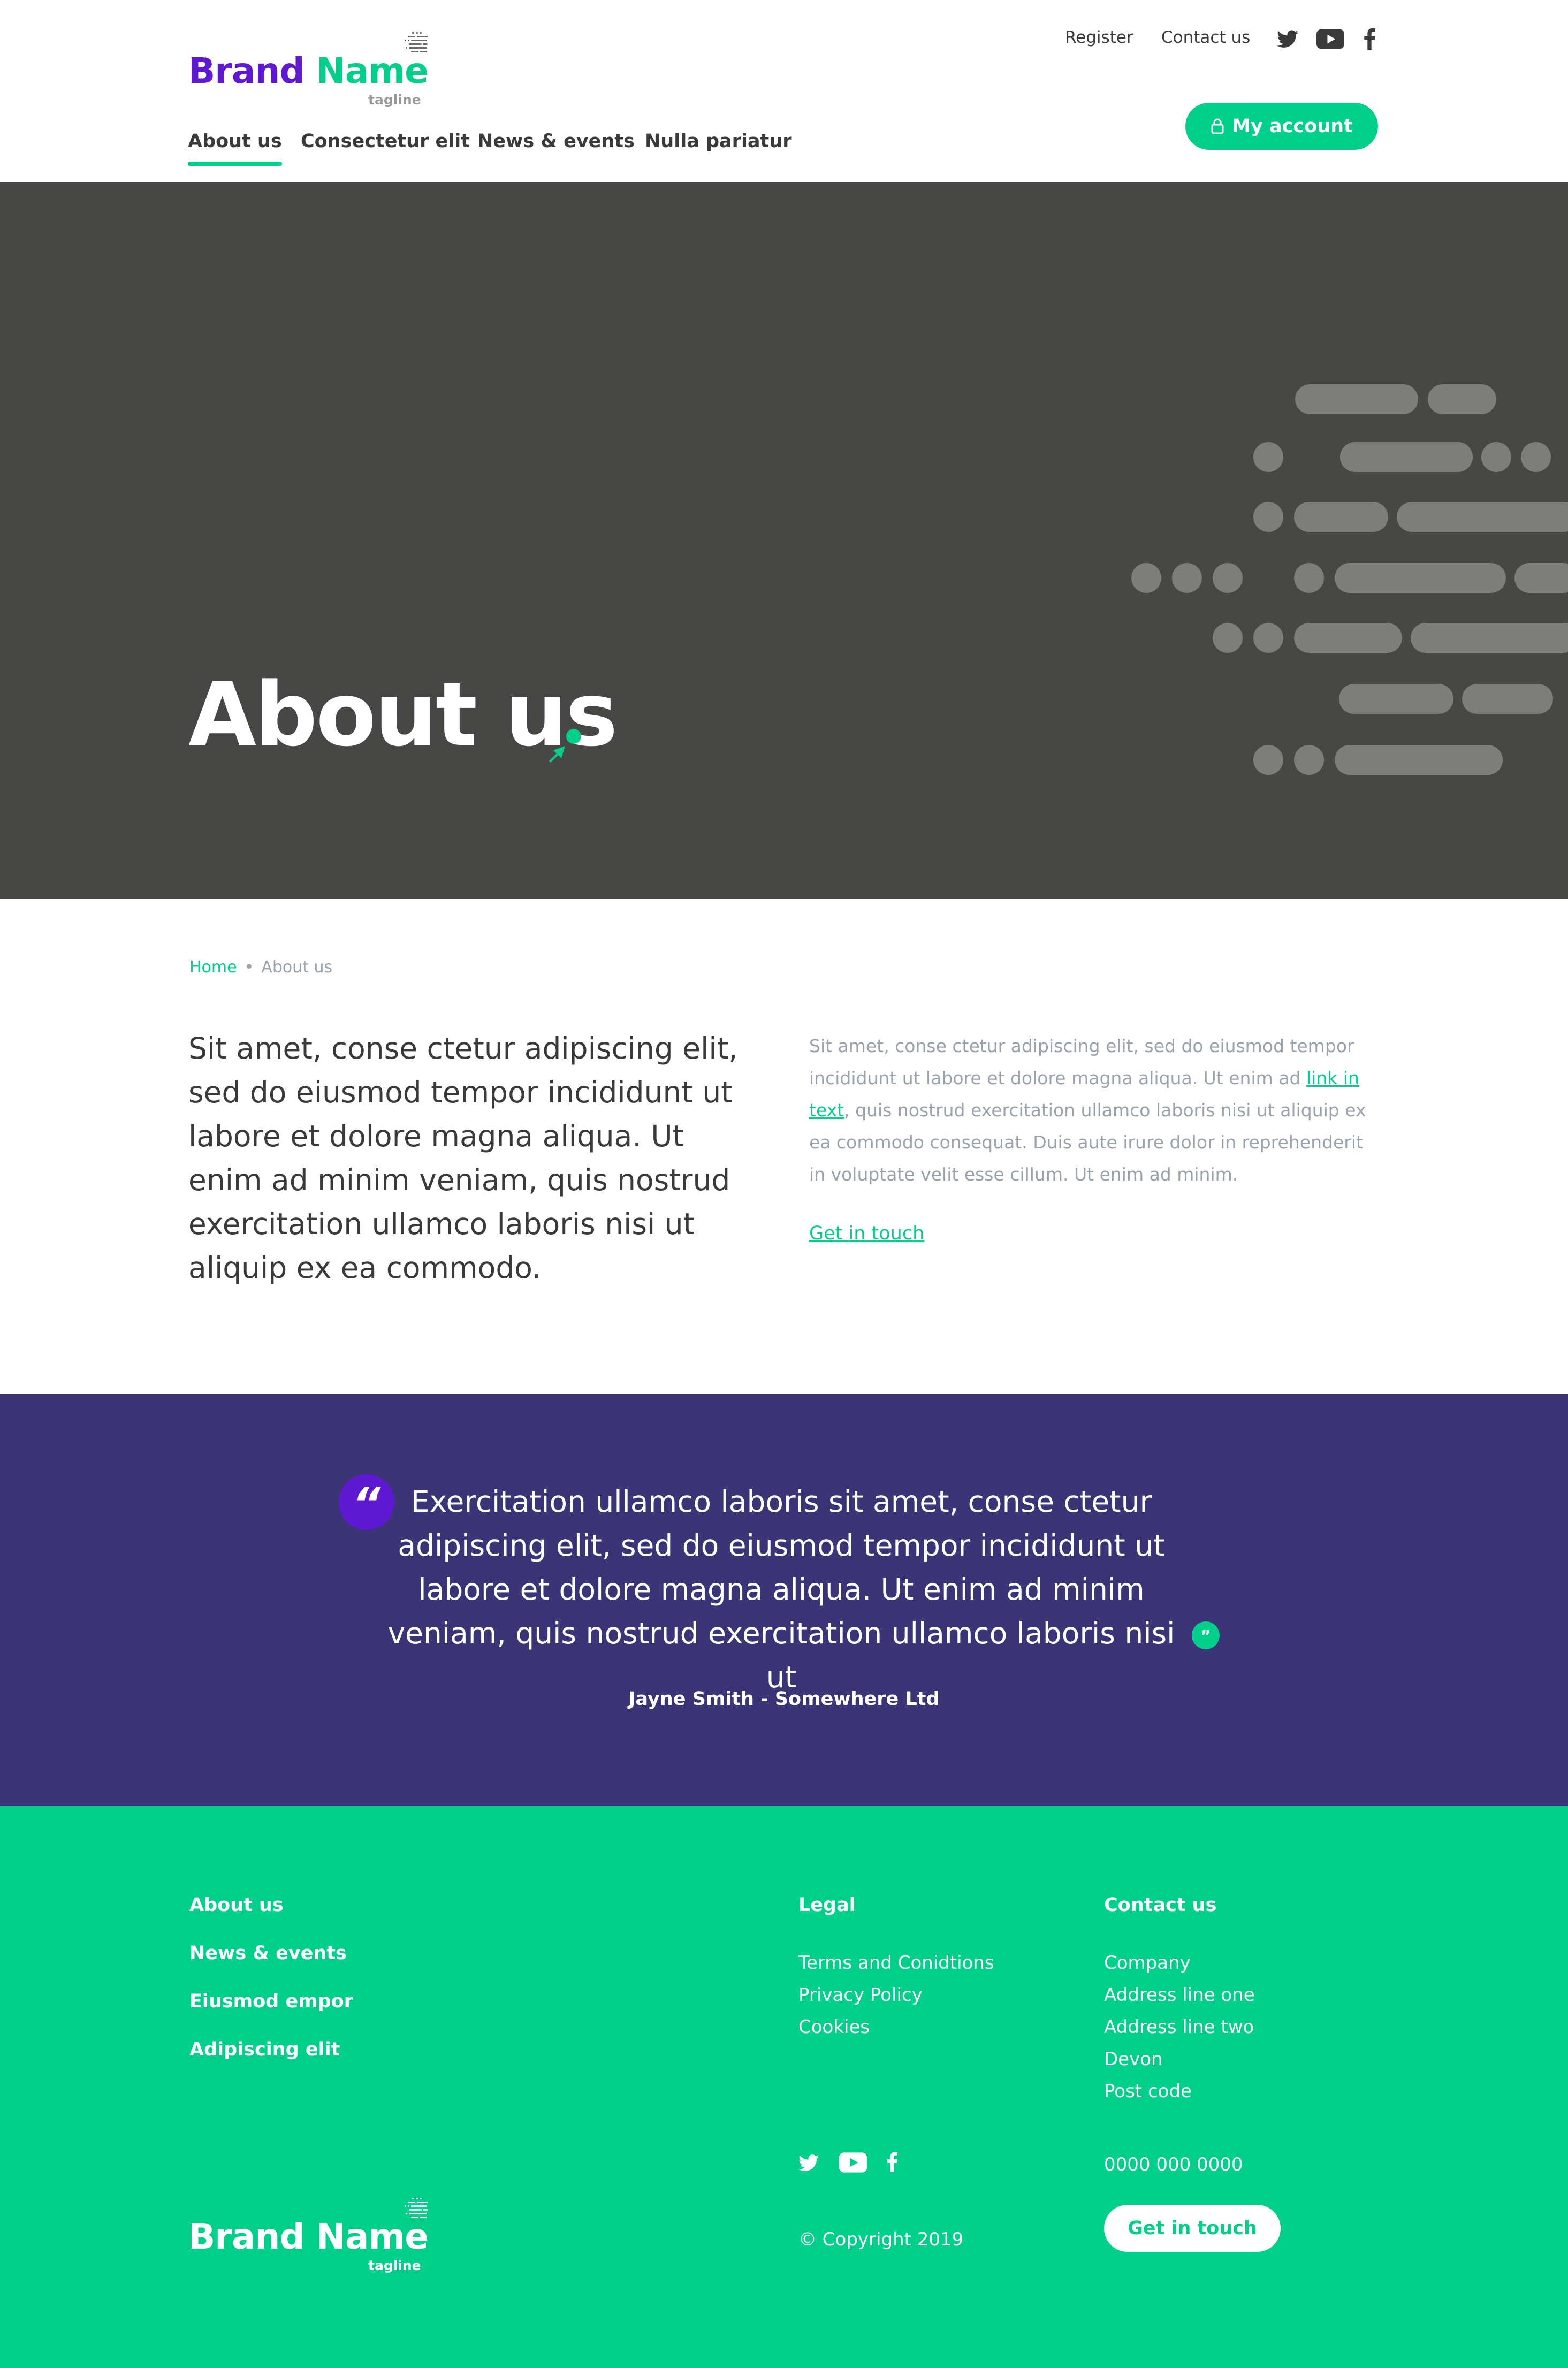 Image resolution: width=1568 pixels, height=2368 pixels. Describe the element at coordinates (297, 967) in the screenshot. I see `breadcrumb-current: About us` at that location.